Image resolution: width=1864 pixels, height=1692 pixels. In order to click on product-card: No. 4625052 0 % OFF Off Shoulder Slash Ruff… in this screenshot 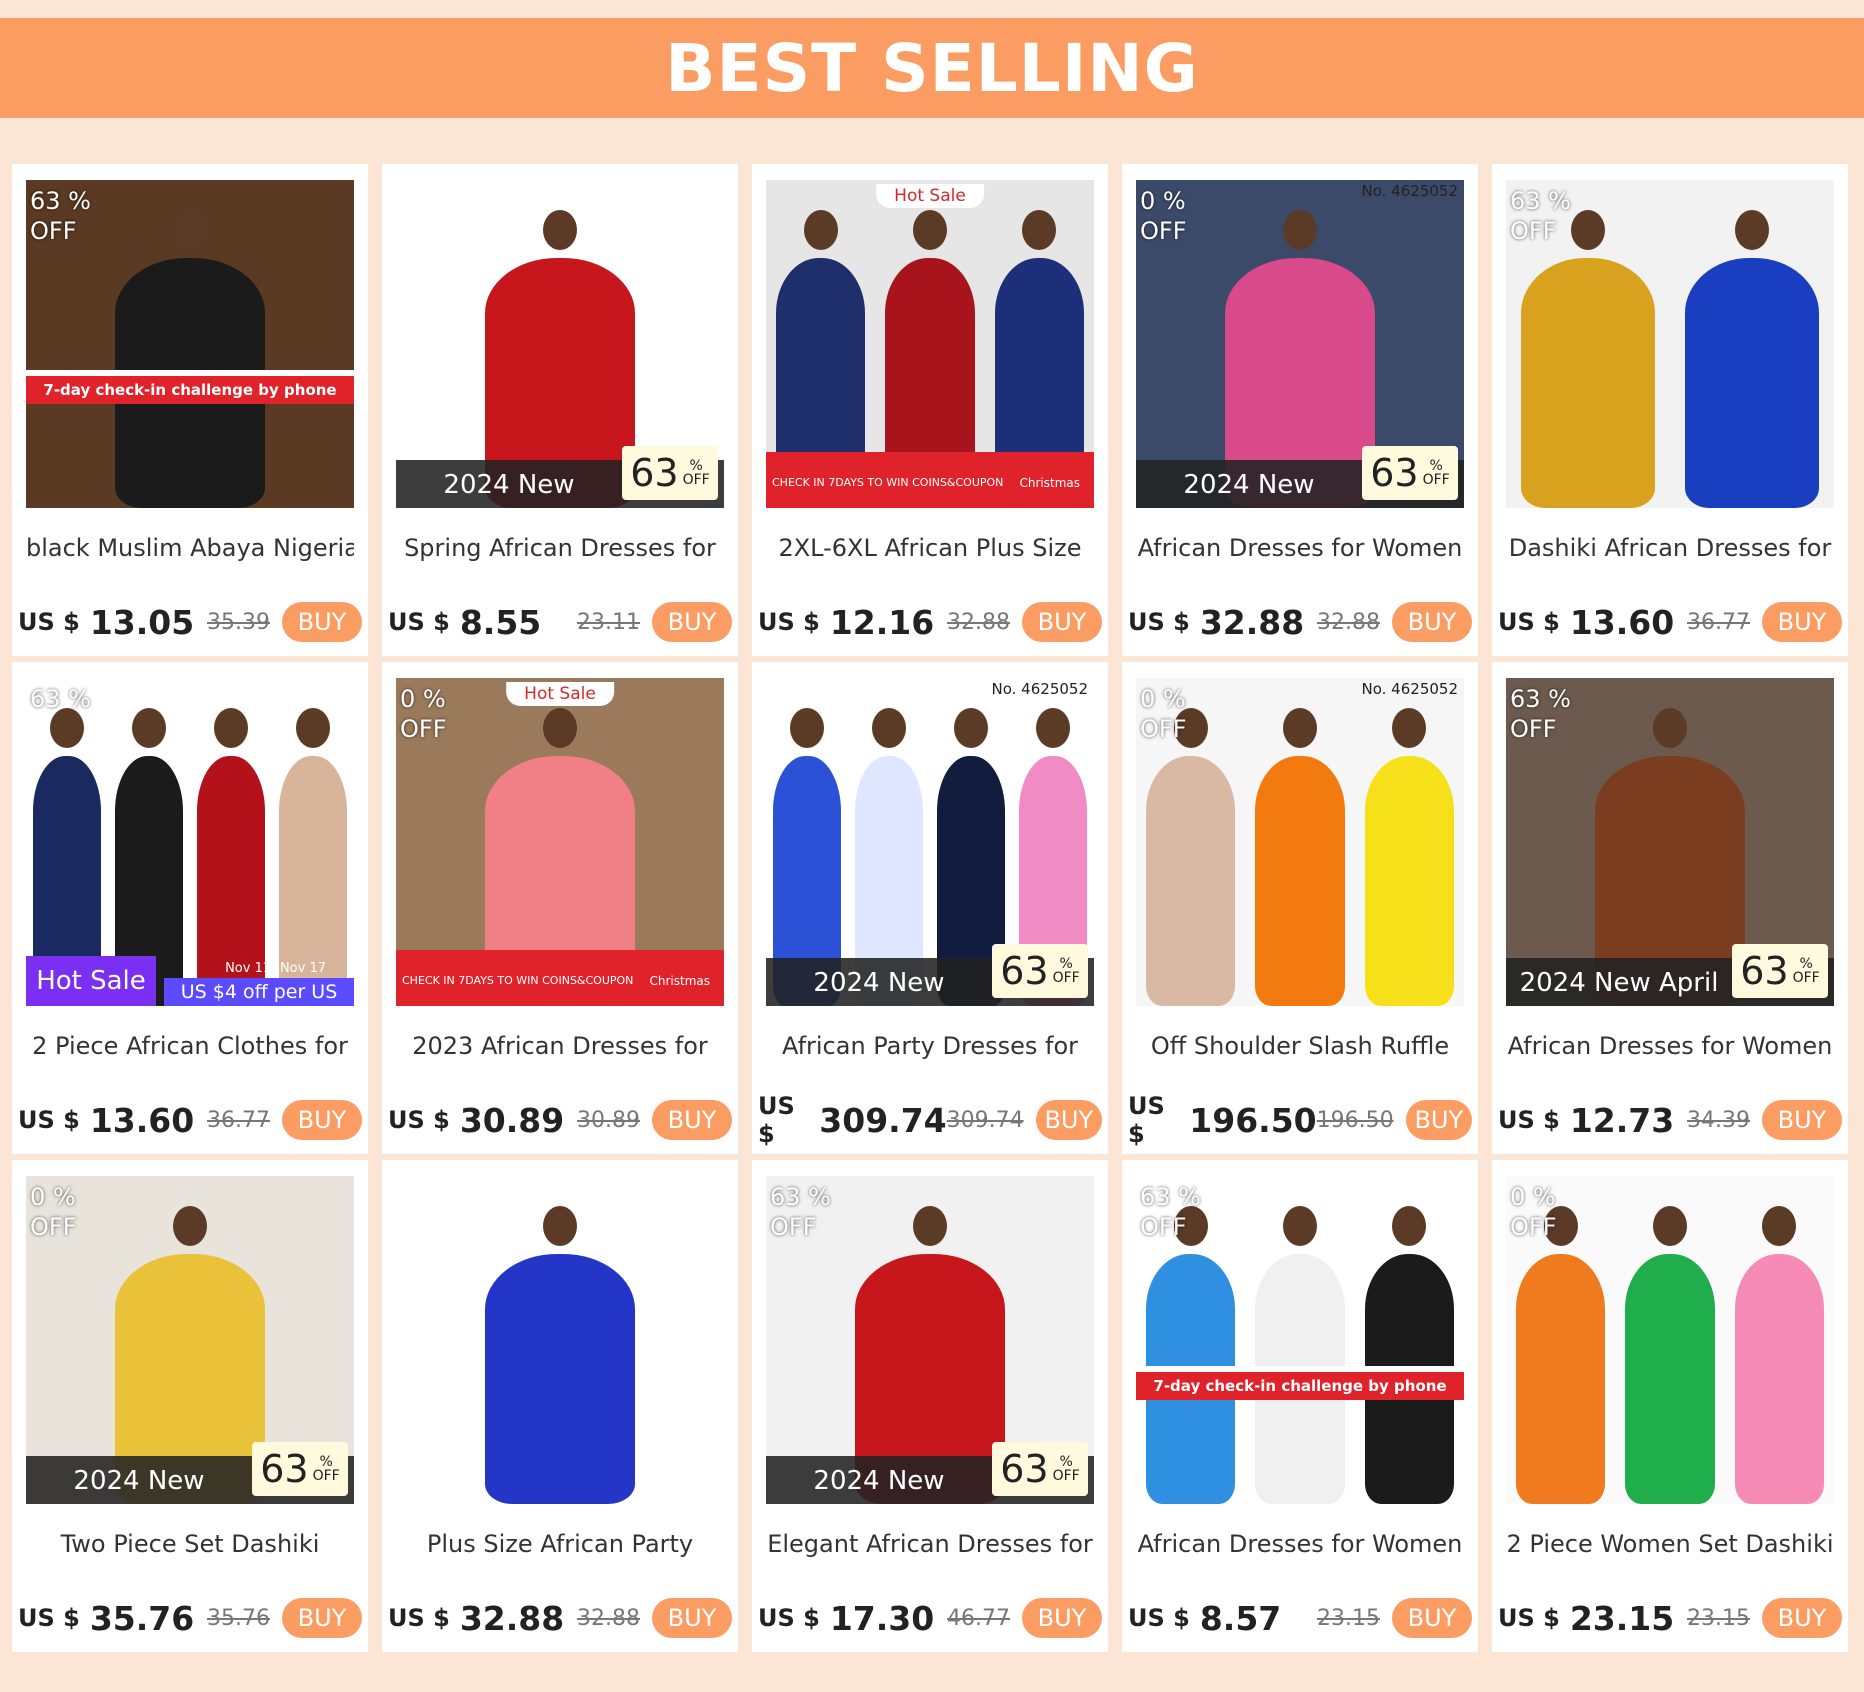, I will do `click(1300, 908)`.